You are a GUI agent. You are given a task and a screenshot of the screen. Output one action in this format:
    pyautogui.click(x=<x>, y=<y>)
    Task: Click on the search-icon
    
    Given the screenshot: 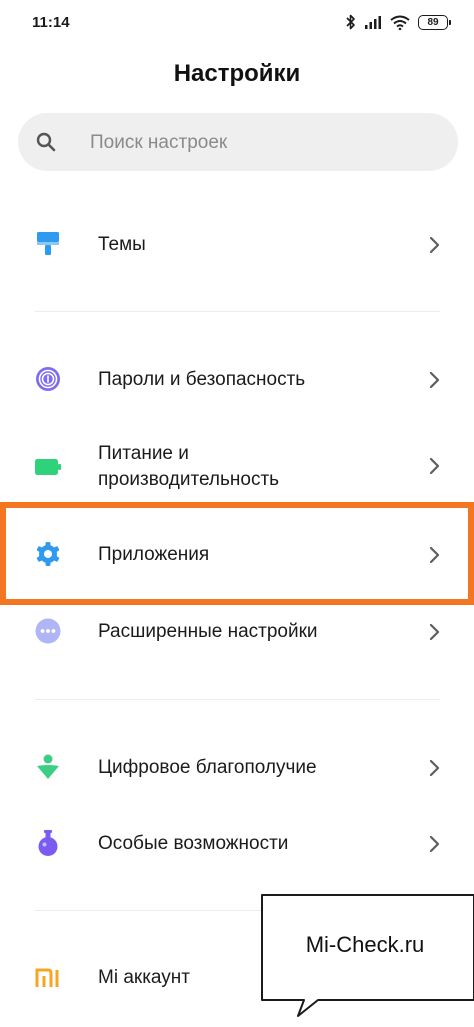 What is the action you would take?
    pyautogui.click(x=46, y=142)
    